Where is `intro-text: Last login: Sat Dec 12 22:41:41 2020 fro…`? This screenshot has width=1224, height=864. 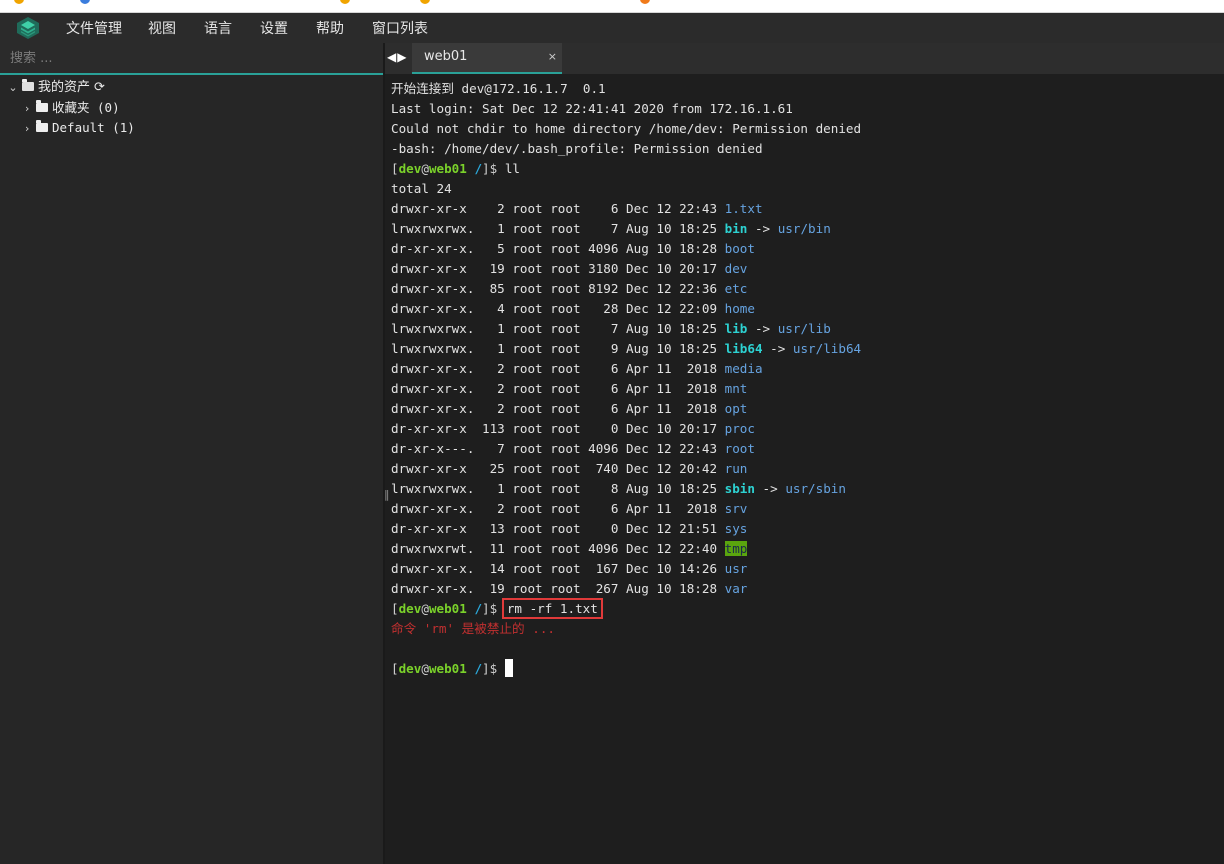 intro-text: Last login: Sat Dec 12 22:41:41 2020 fro… is located at coordinates (592, 108).